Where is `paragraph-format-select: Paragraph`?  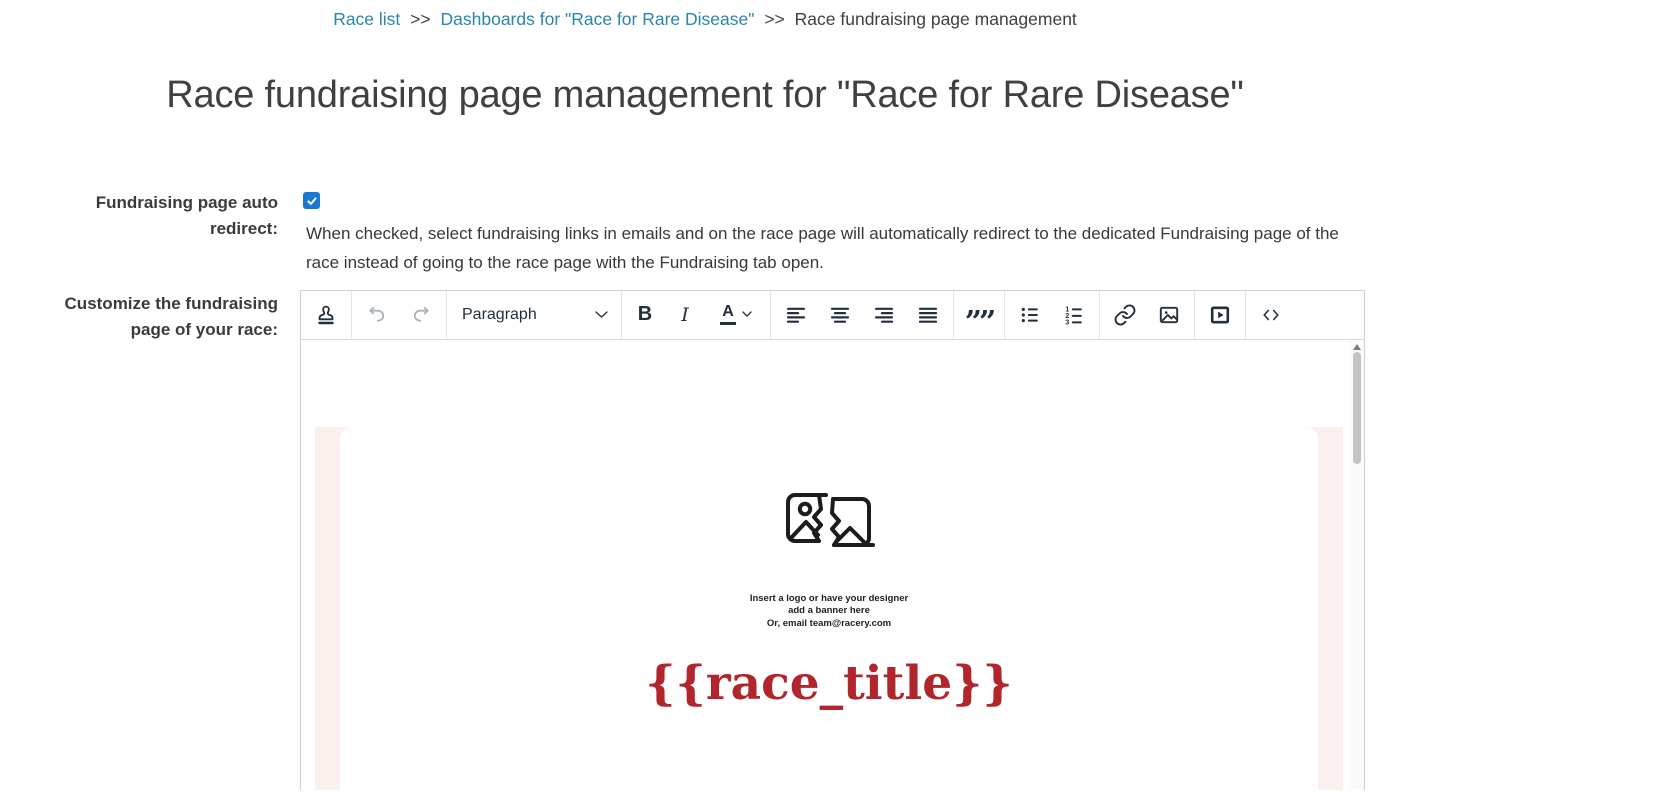
paragraph-format-select: Paragraph is located at coordinates (534, 315).